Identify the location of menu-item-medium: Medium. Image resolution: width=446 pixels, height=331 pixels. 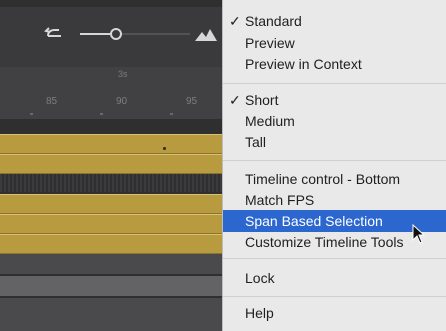
(334, 121).